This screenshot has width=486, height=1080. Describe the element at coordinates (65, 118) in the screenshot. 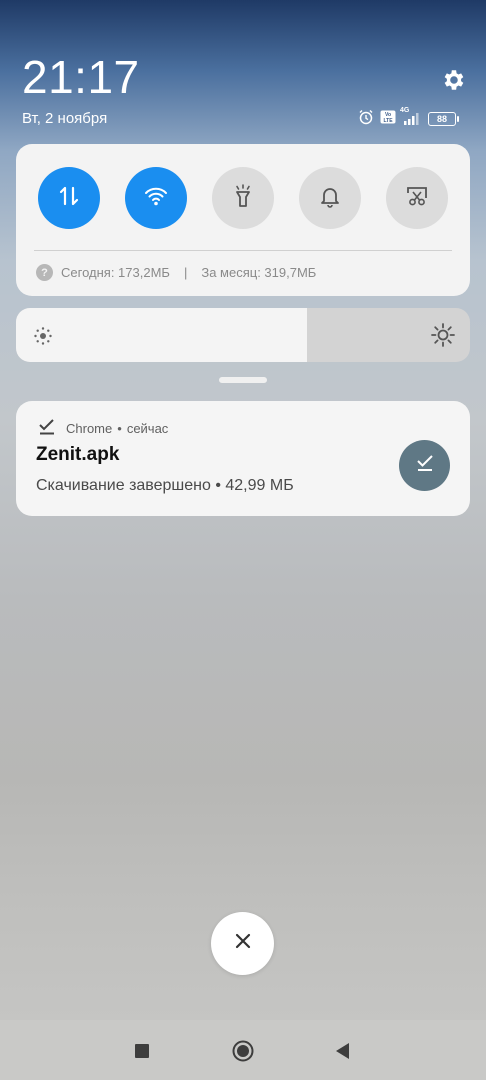

I see `date-label: Вт, 2 ноября` at that location.